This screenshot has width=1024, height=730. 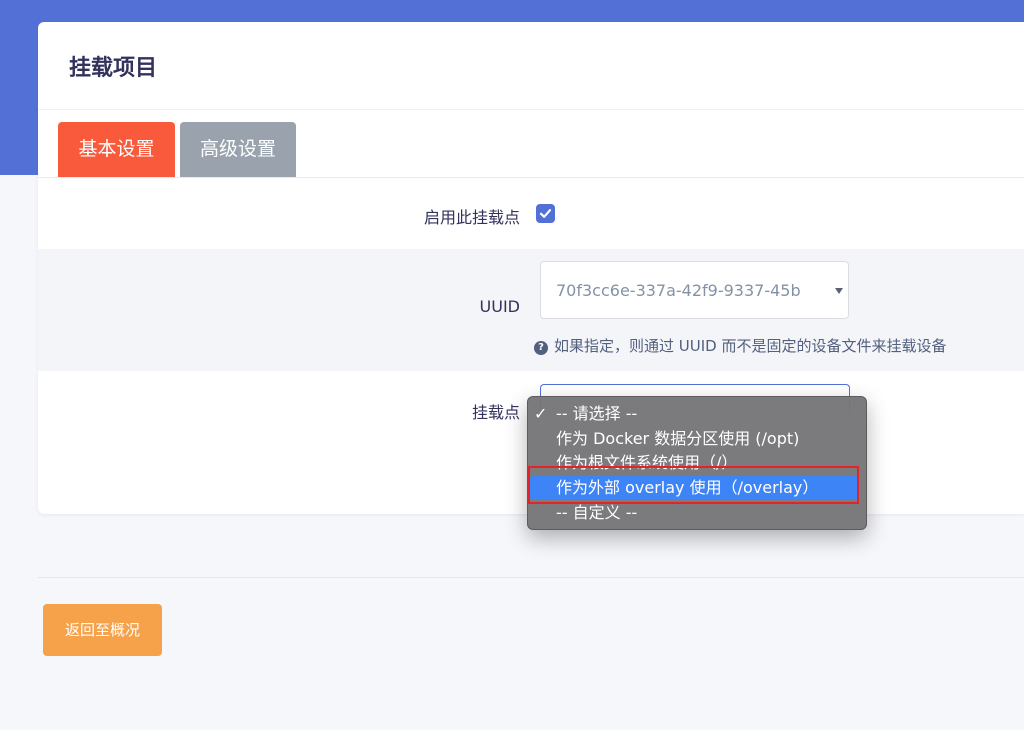 I want to click on uuid-label: UUID, so click(x=499, y=306).